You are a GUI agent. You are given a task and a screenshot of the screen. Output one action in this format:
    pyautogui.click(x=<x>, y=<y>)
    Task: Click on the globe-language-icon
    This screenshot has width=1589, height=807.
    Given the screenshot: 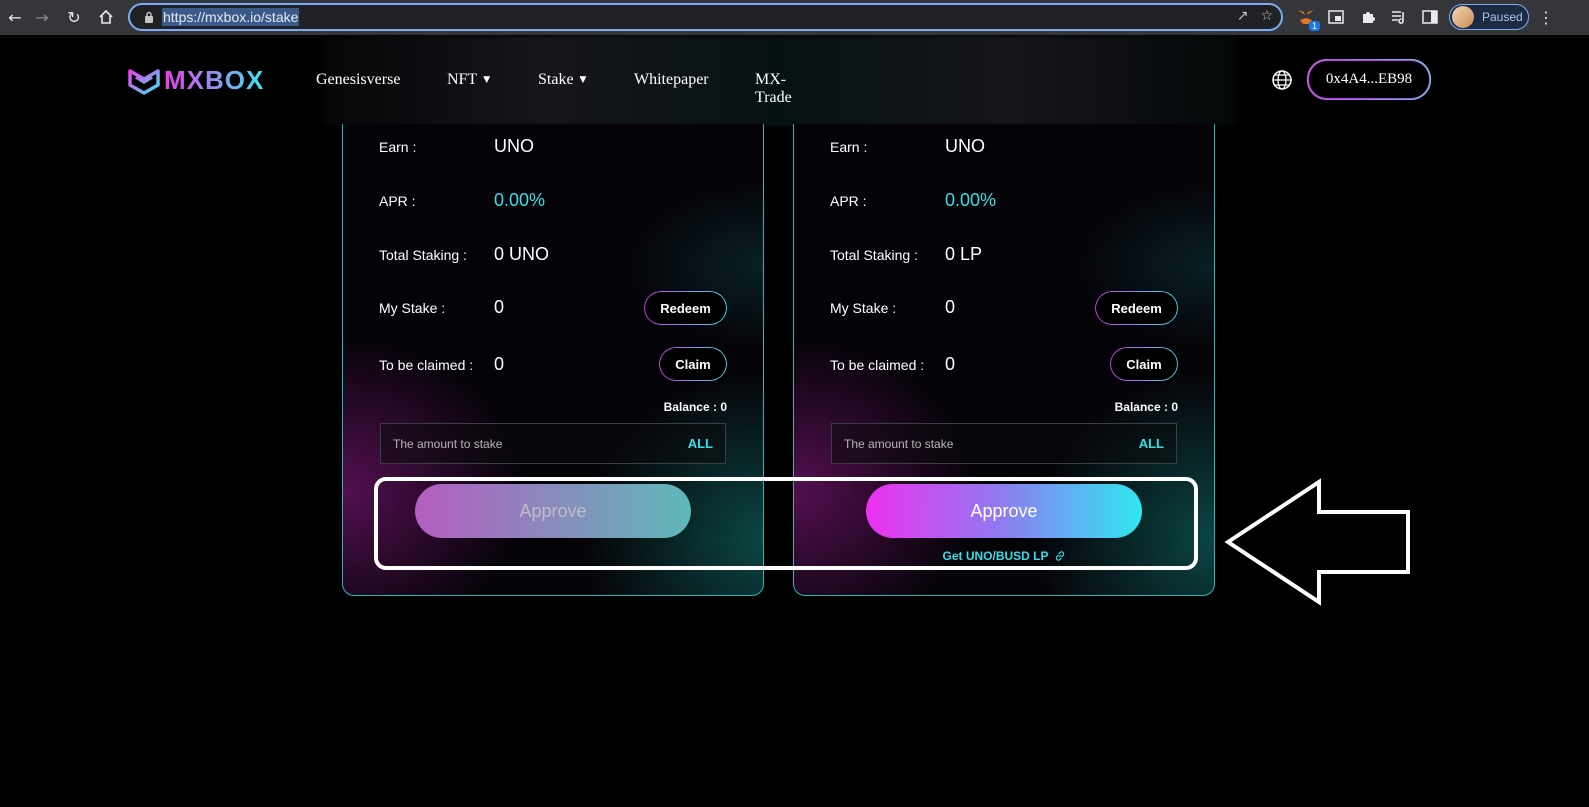 What is the action you would take?
    pyautogui.click(x=1282, y=80)
    